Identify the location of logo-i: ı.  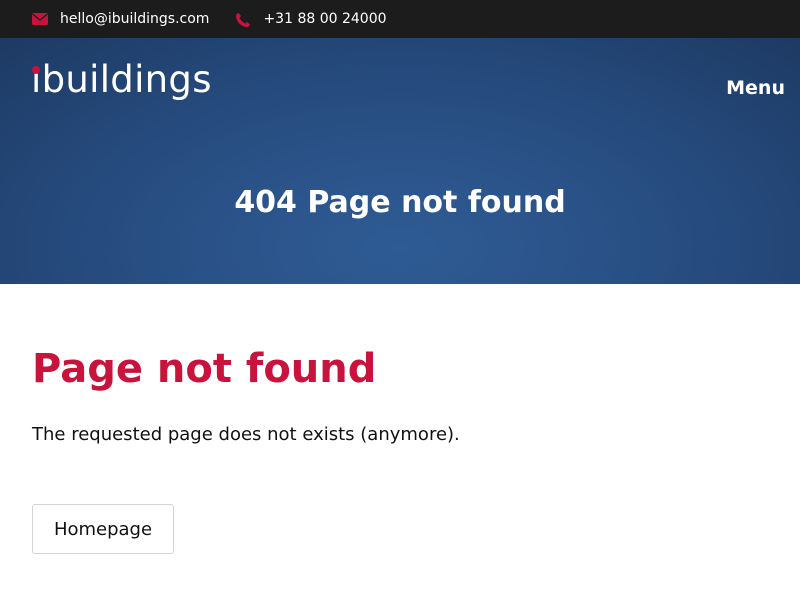
(36, 79).